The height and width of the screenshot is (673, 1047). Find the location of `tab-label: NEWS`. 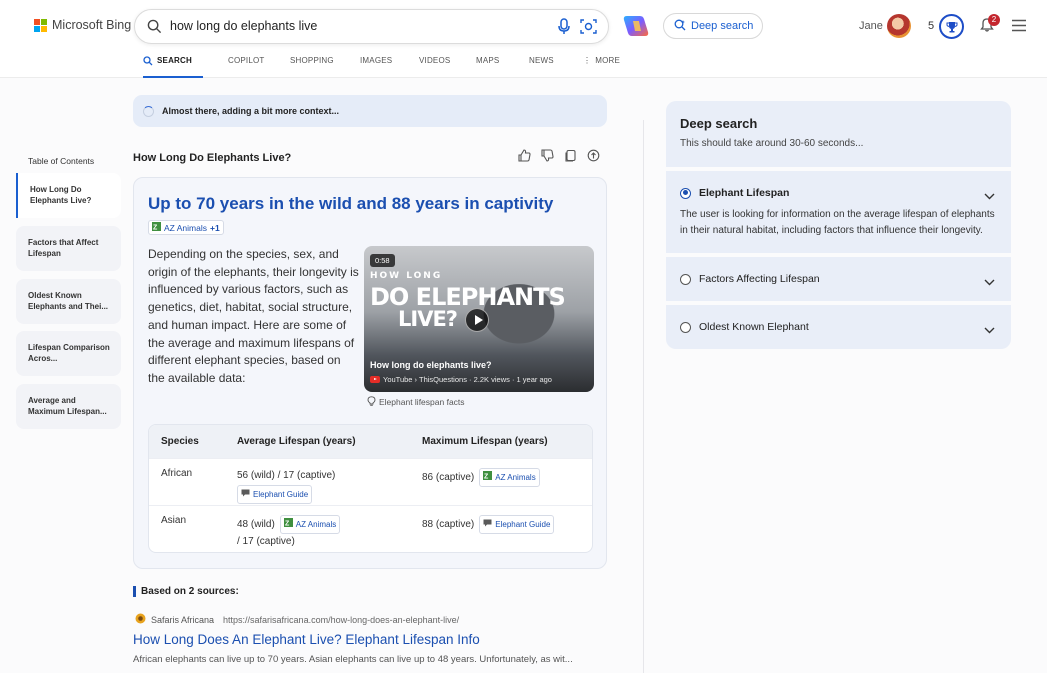

tab-label: NEWS is located at coordinates (541, 60).